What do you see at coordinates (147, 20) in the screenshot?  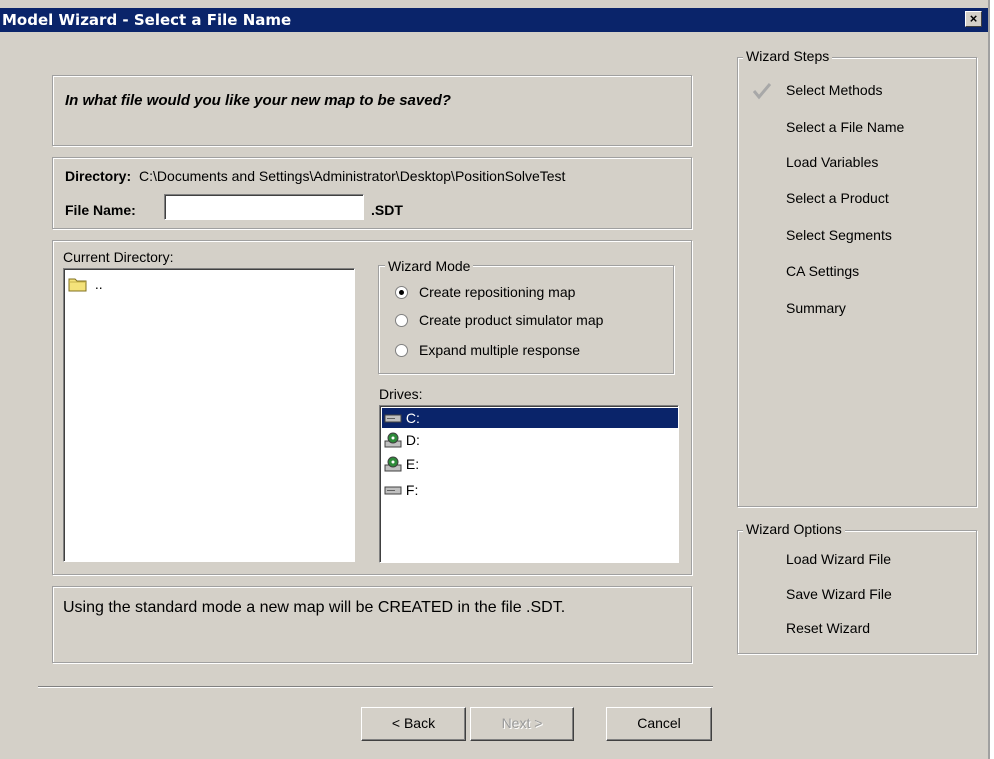 I see `window-title: Model Wizard - Select a File Name` at bounding box center [147, 20].